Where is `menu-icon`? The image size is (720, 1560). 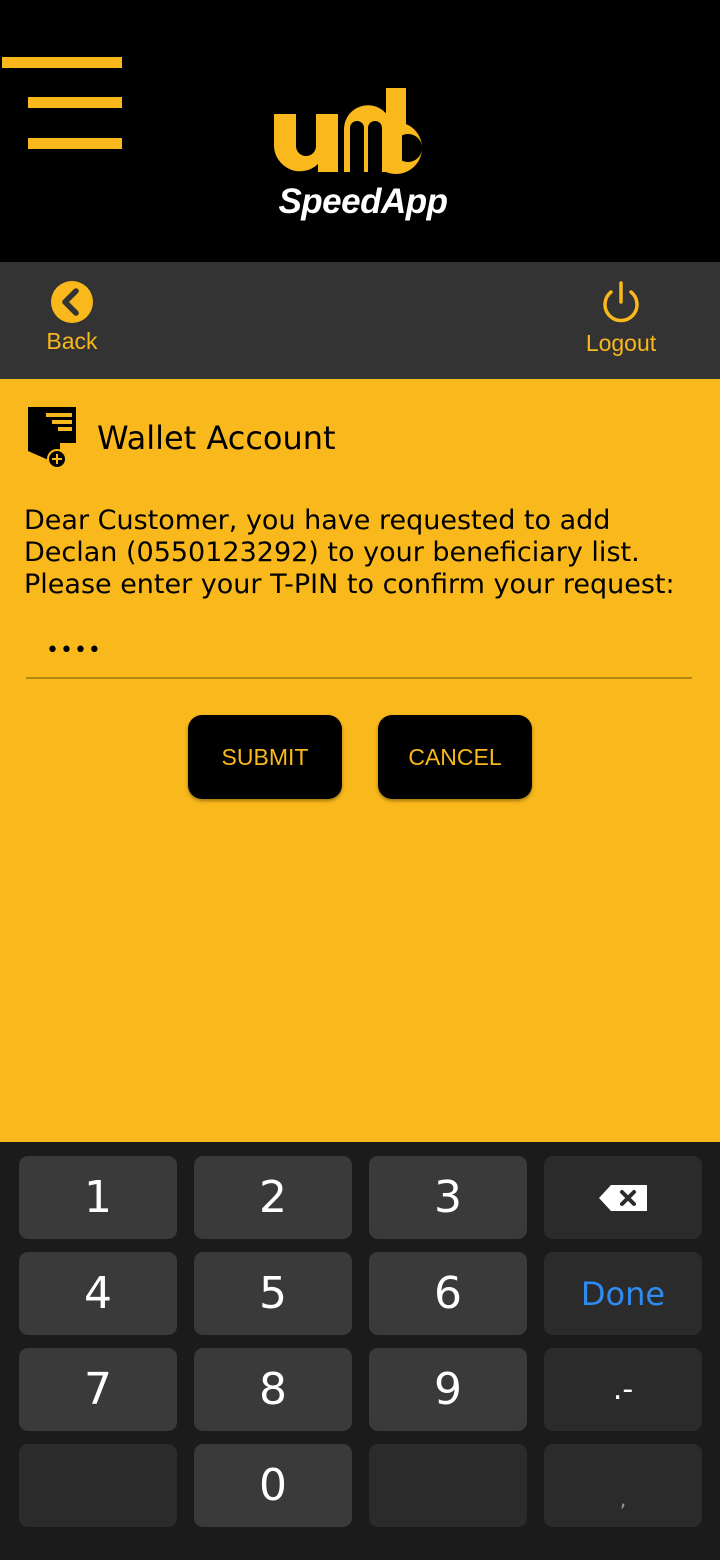 menu-icon is located at coordinates (63, 102).